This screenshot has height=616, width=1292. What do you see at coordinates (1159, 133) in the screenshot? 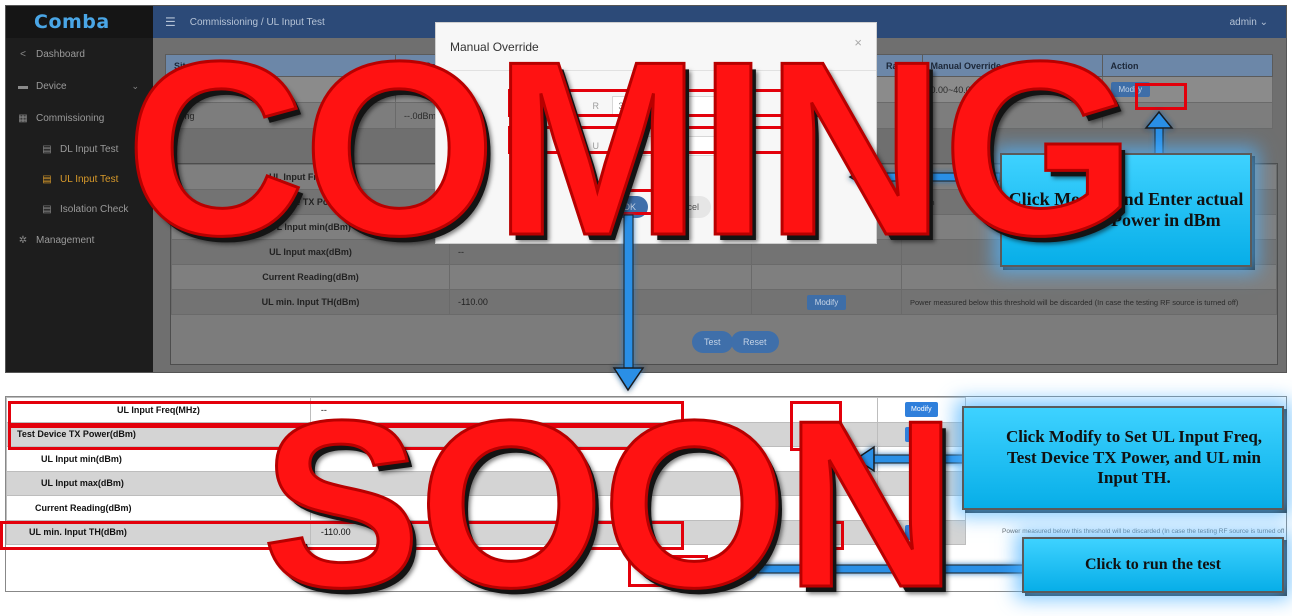
I see `arrow-to-modify` at bounding box center [1159, 133].